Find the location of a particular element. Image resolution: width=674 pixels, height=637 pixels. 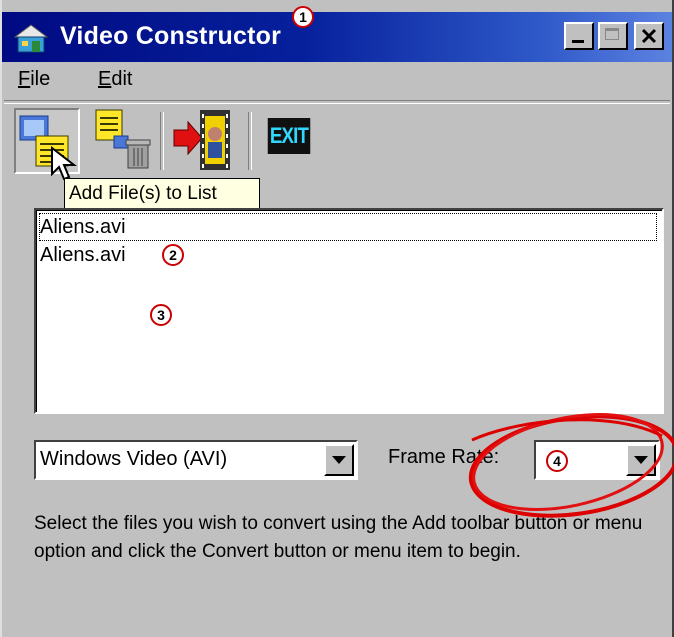

minimize-button is located at coordinates (579, 36).